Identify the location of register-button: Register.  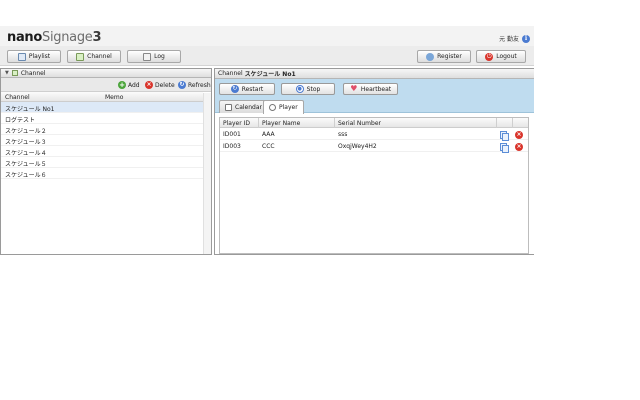
(444, 56).